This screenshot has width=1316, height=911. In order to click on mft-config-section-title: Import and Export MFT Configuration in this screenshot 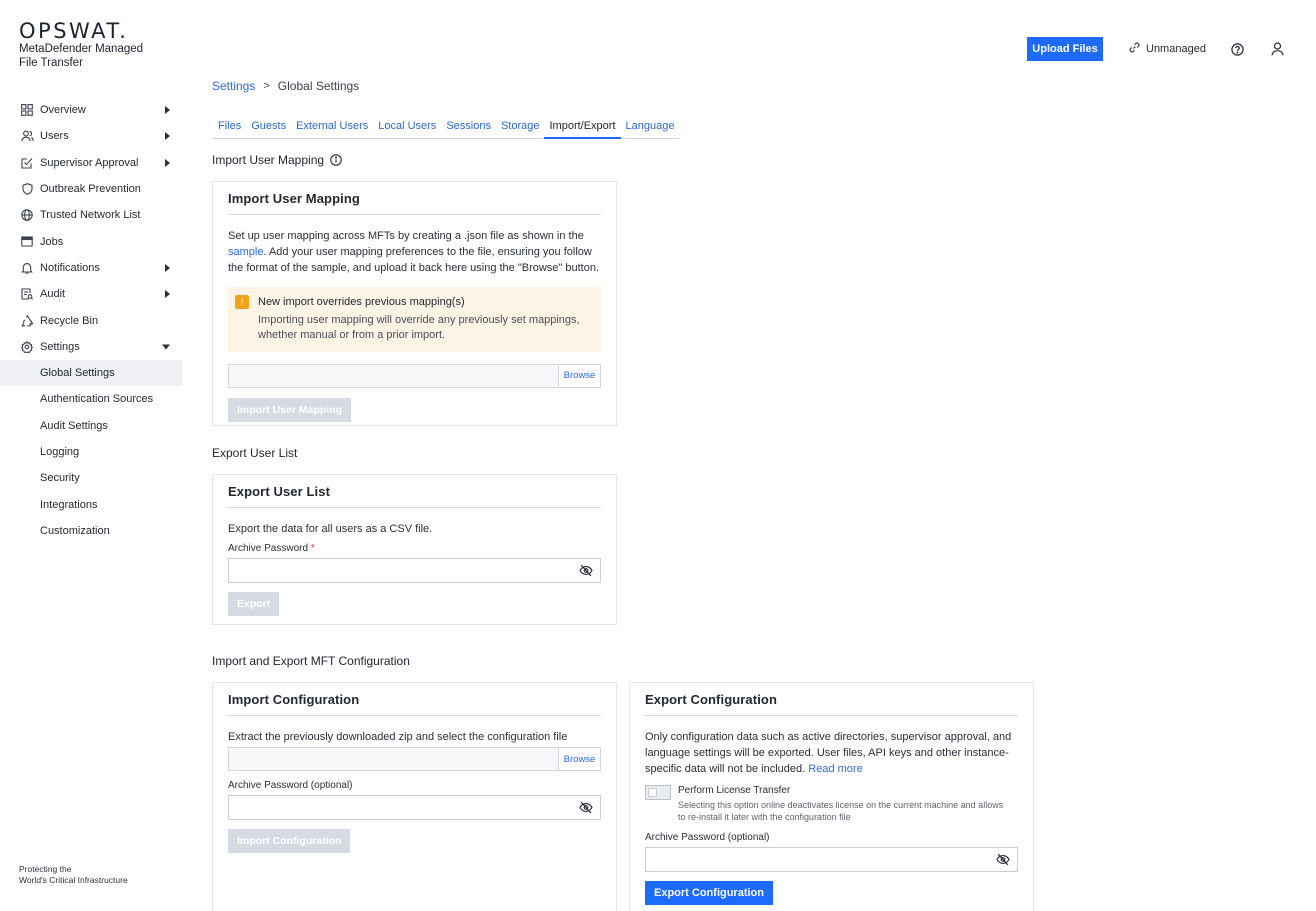, I will do `click(311, 661)`.